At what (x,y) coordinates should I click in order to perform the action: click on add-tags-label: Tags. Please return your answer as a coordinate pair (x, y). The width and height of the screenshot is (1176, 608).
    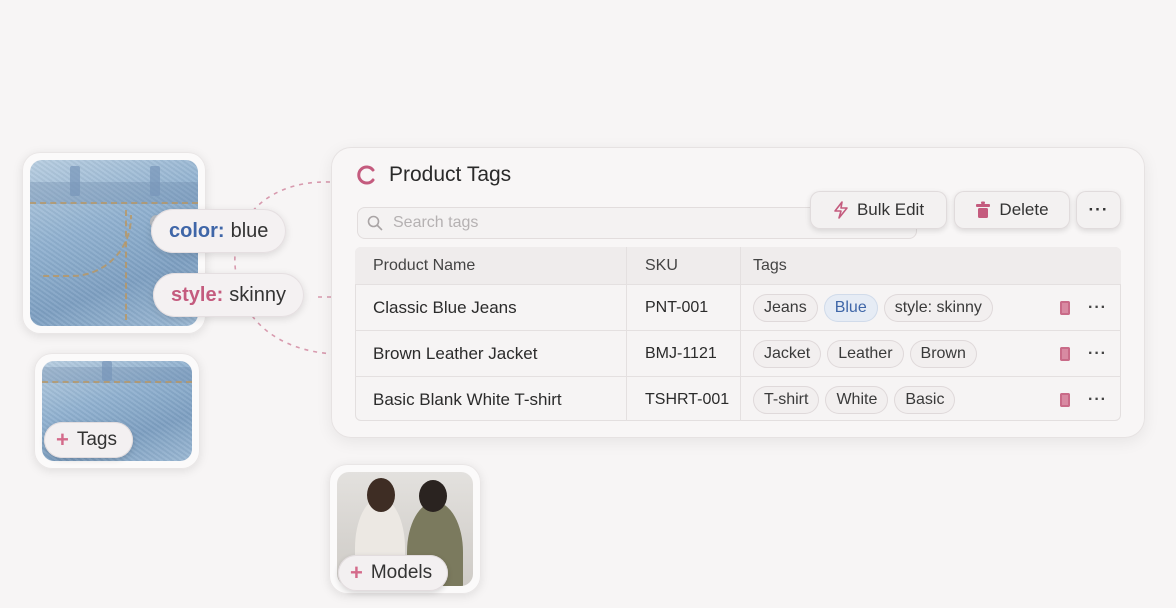
    Looking at the image, I should click on (96, 439).